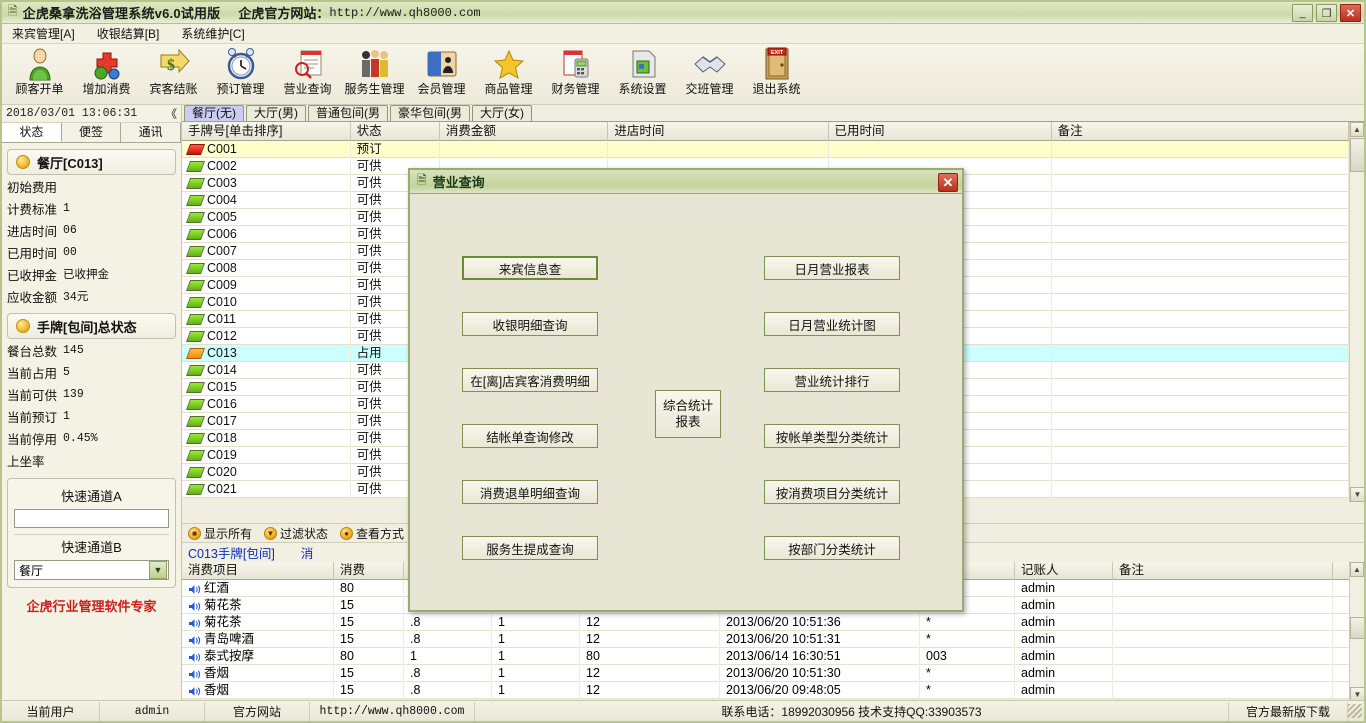  Describe the element at coordinates (530, 380) in the screenshot. I see `dialog-btn-guest-consumption-detail: 在[离]店宾客消费明细` at that location.